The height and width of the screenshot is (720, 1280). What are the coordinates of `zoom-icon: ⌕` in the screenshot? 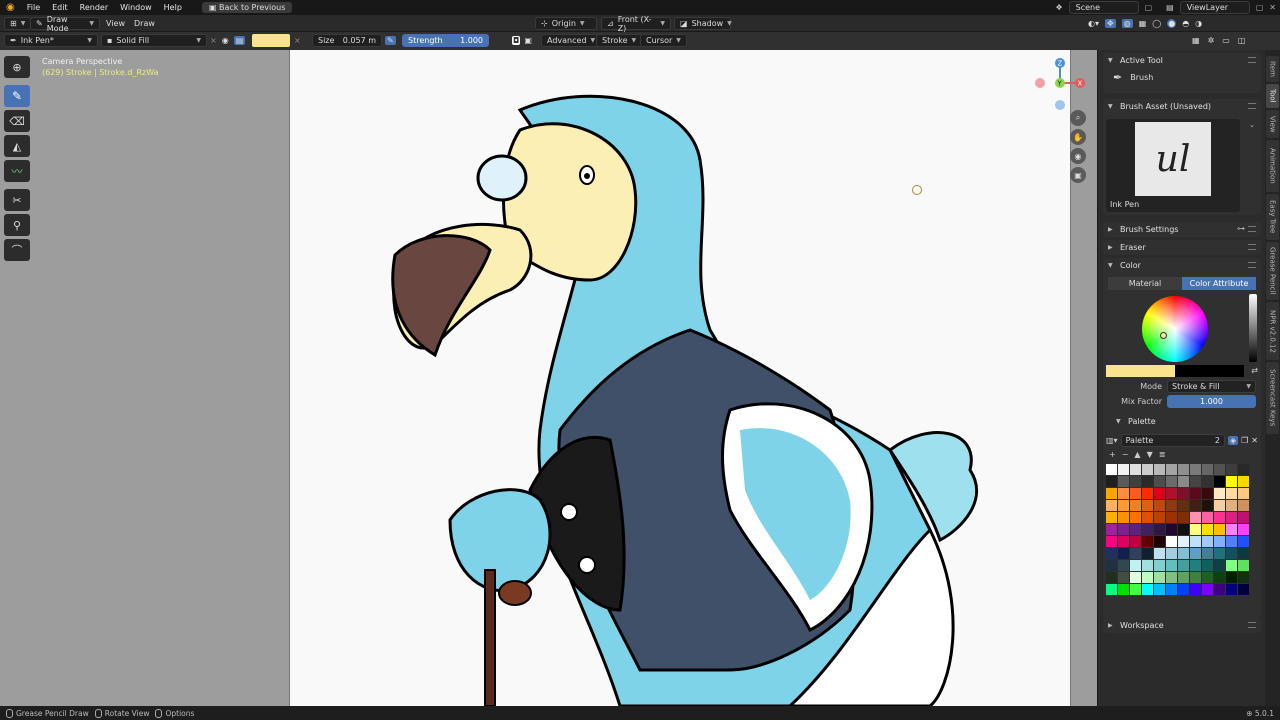 It's located at (1078, 118).